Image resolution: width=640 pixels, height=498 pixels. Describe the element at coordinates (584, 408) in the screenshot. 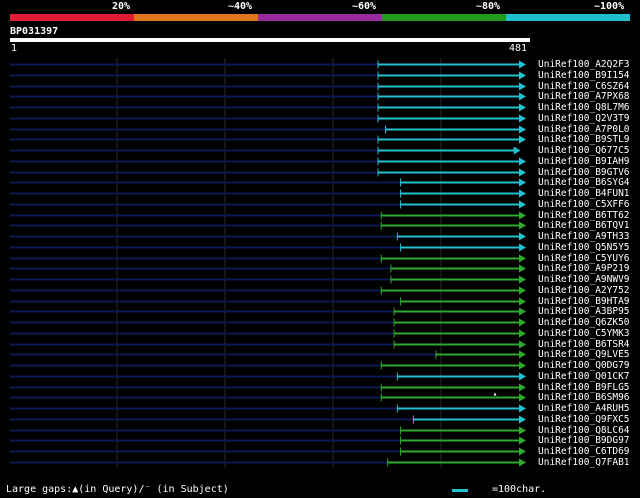

I see `hit-label: UniRef100_A4RUH5` at that location.